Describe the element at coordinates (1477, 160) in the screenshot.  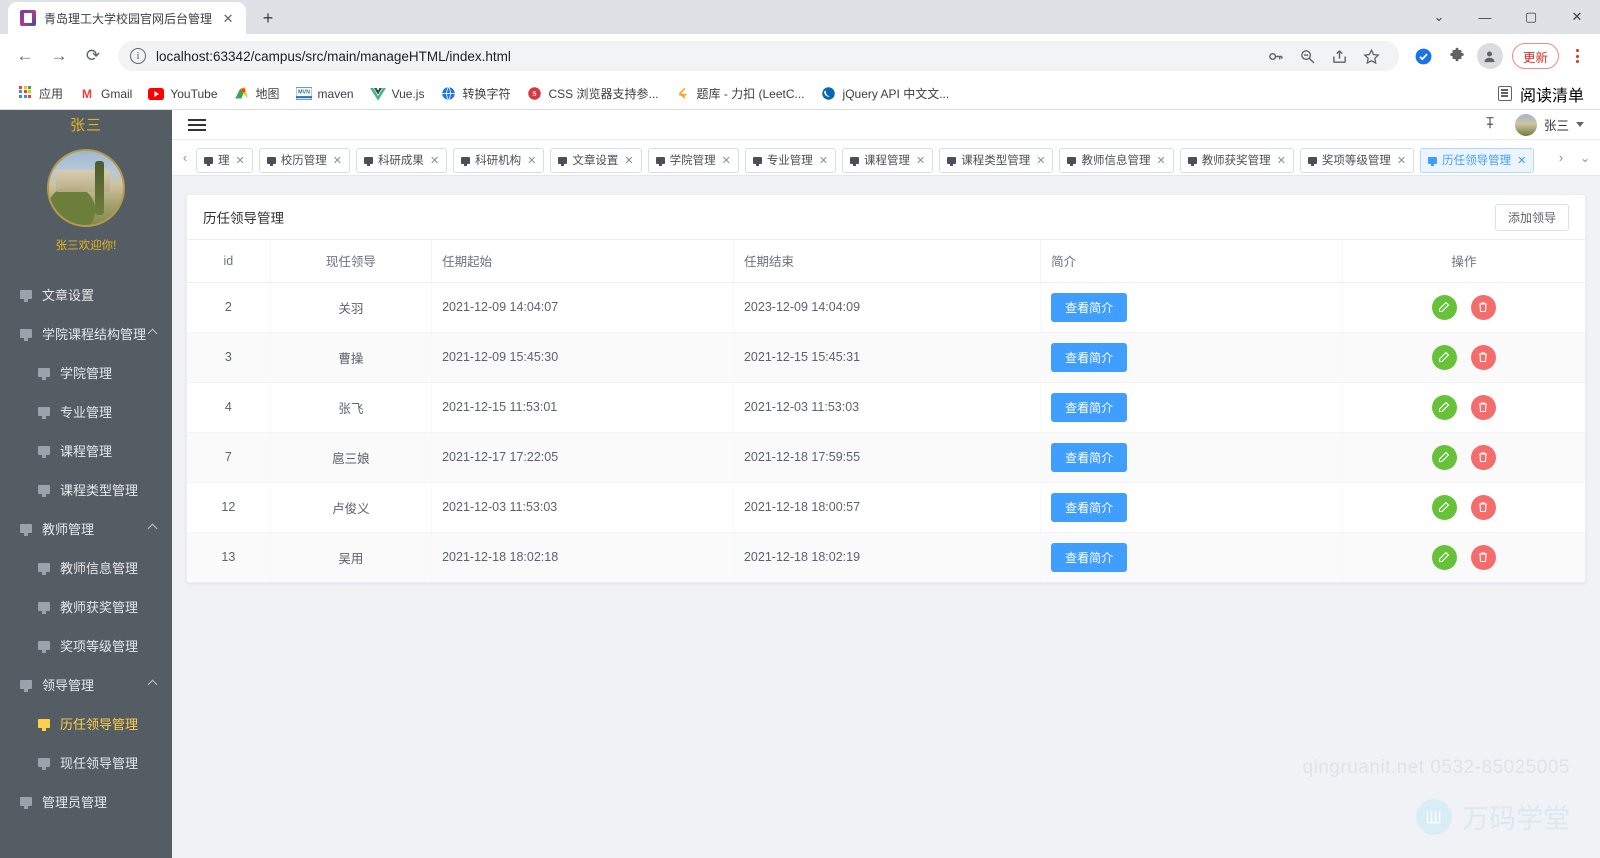
I see `tab-former-leaders-management: 历任领导管理 ✕` at that location.